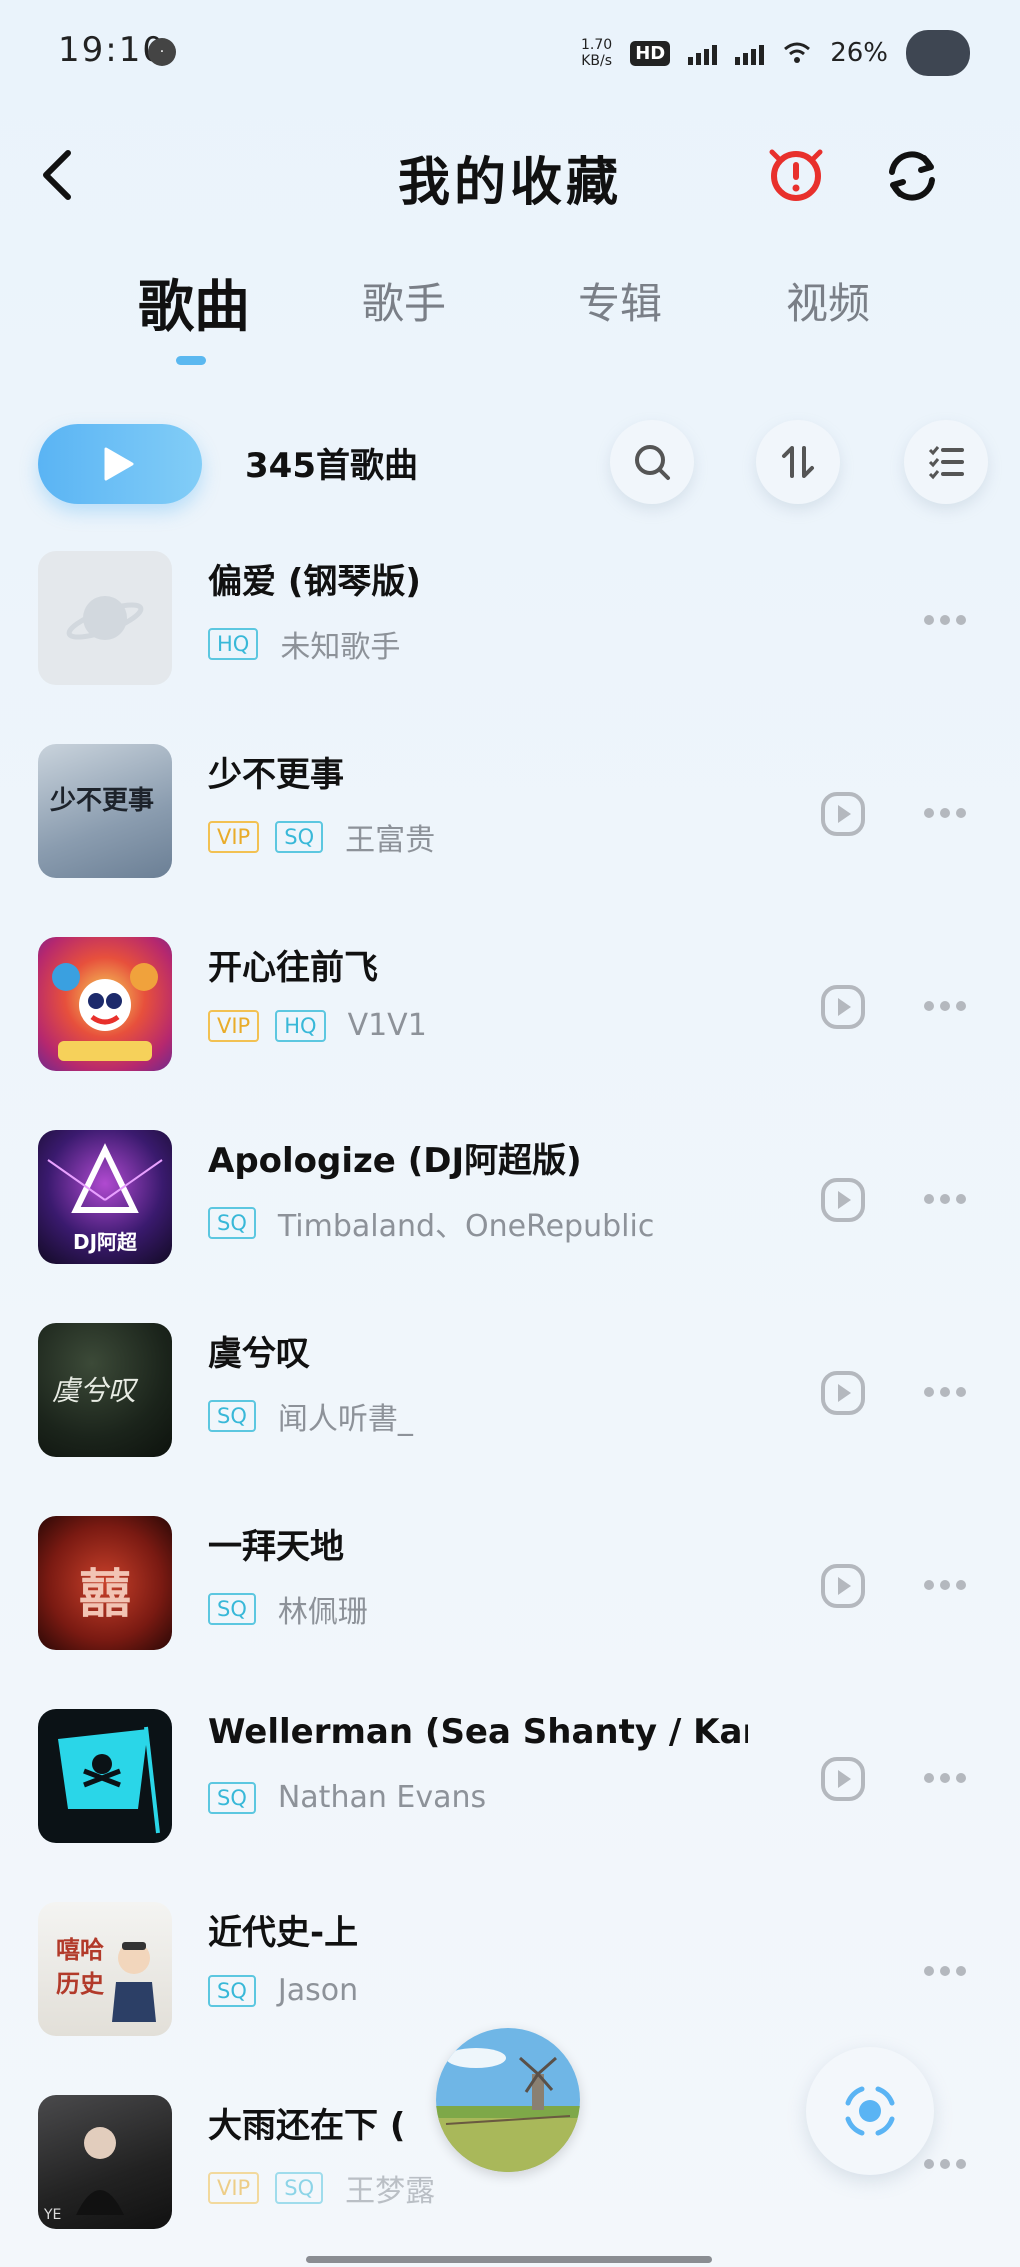  I want to click on tab-albums: 专辑, so click(620, 300).